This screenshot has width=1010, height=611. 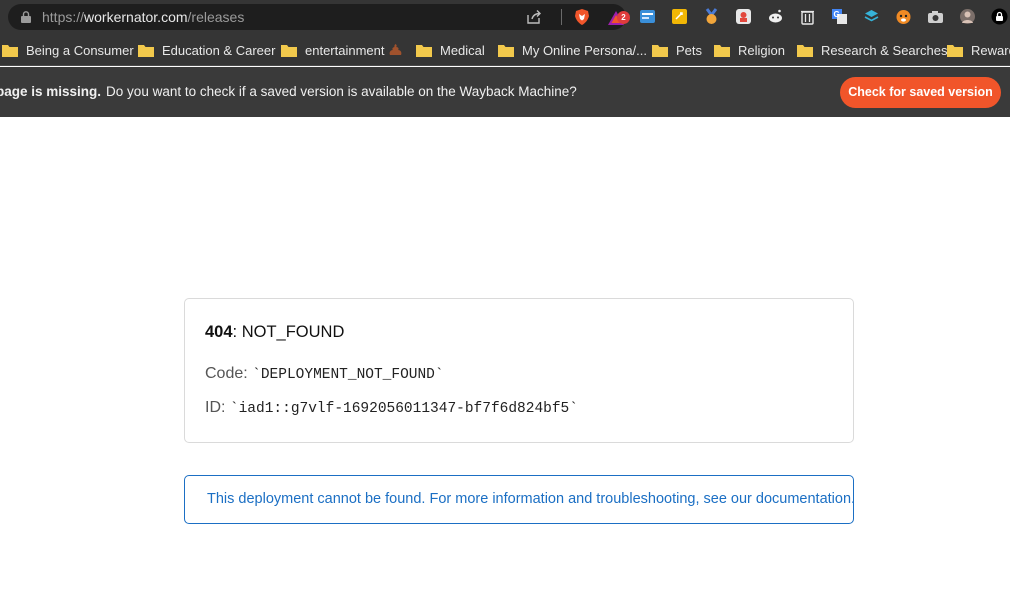 I want to click on avatar-icon, so click(x=967, y=16).